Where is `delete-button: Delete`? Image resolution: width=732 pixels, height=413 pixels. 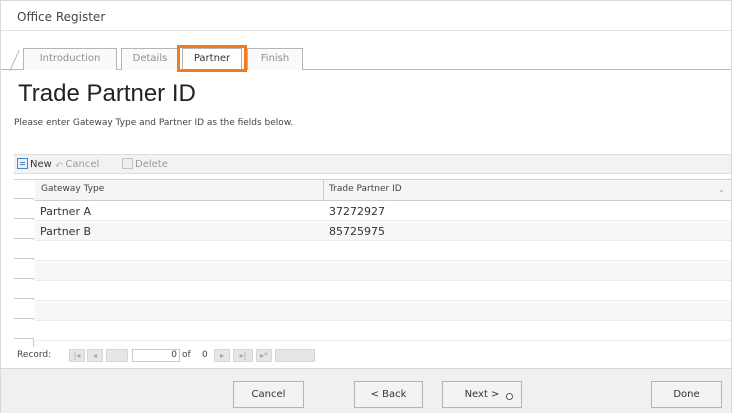 delete-button: Delete is located at coordinates (145, 165).